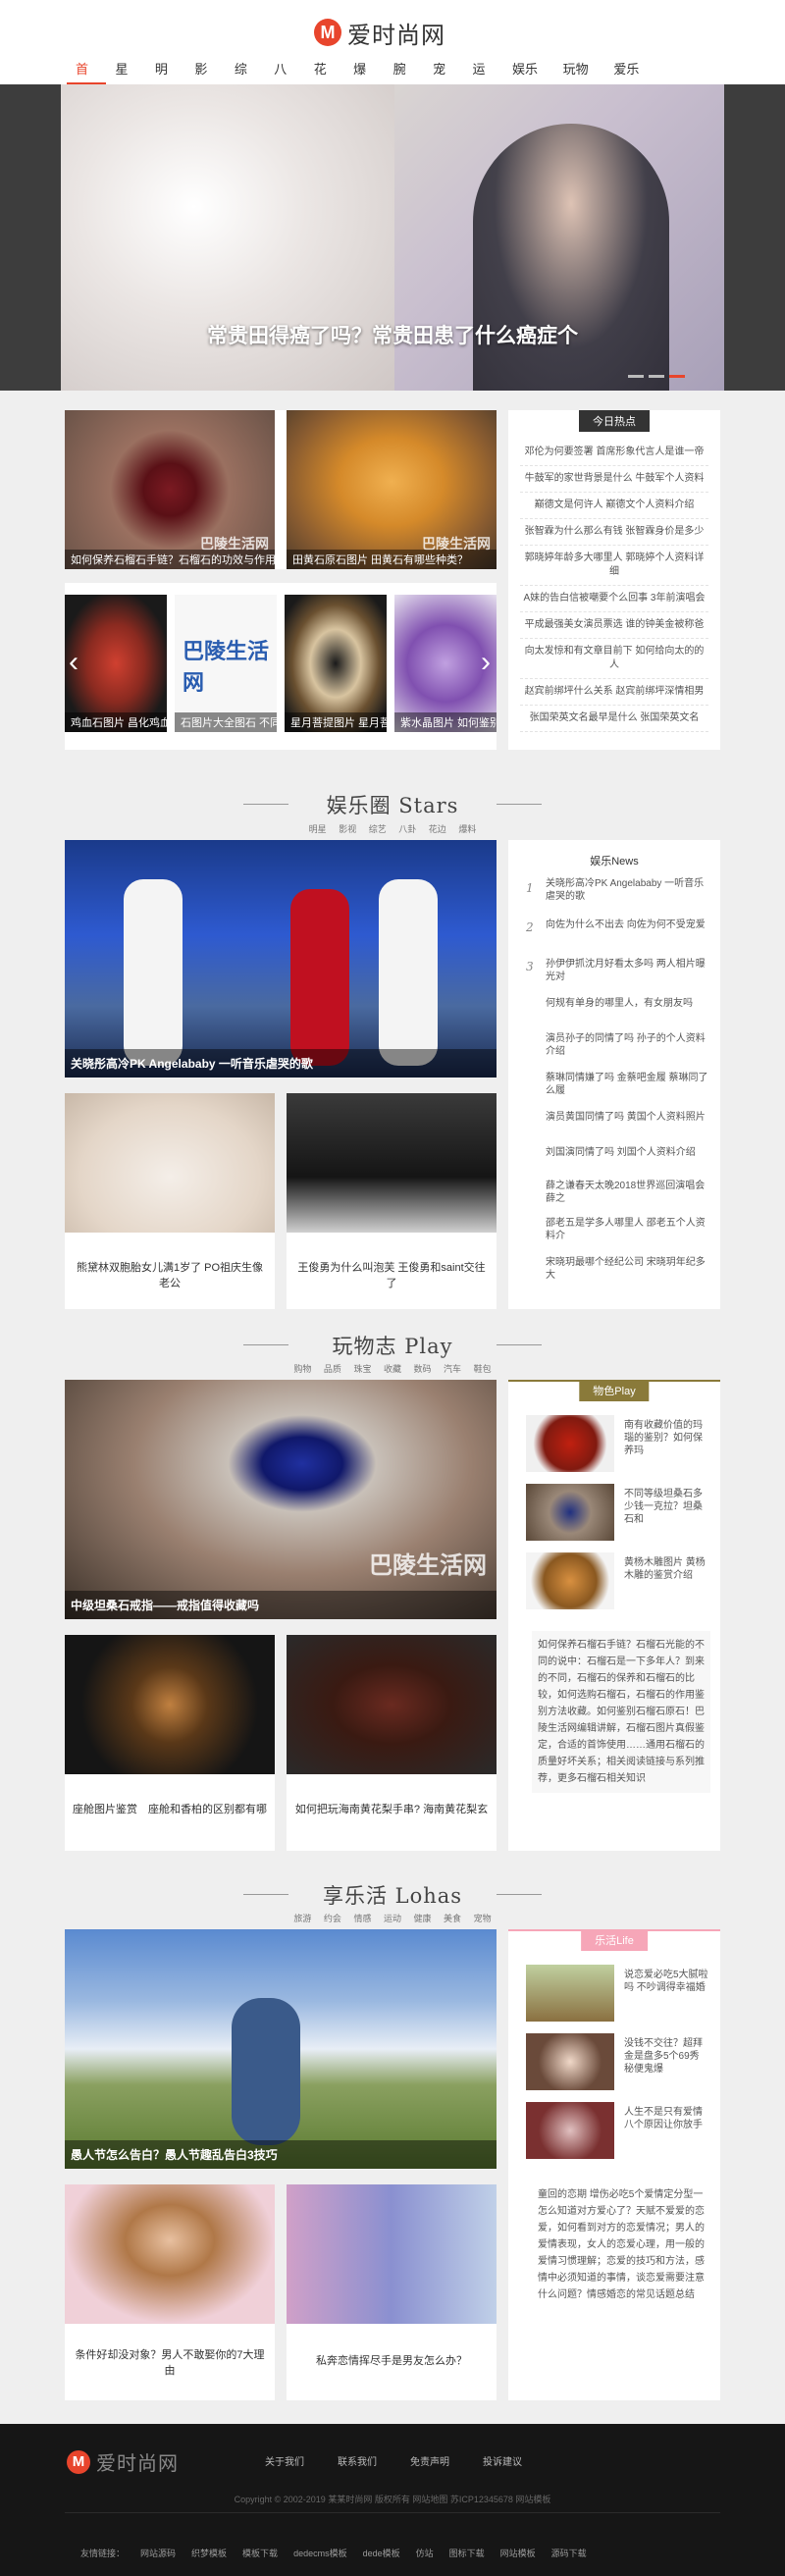 This screenshot has height=2576, width=785. Describe the element at coordinates (666, 1569) in the screenshot. I see `play-side-item: 黄杨木雕图片 黄杨木雕的鉴赏介绍` at that location.